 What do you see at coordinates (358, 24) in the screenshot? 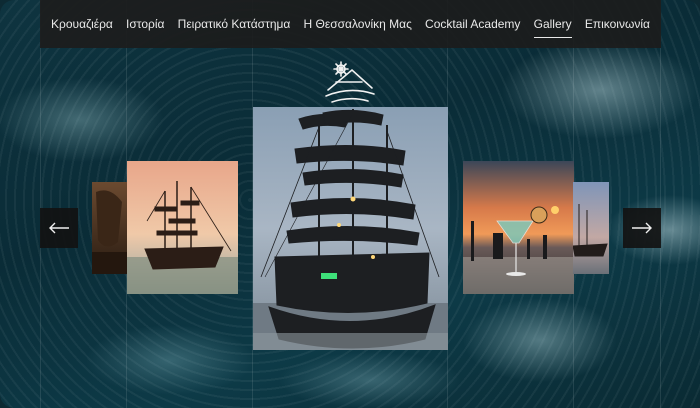
I see `nav-item-our-thessaloniki: Η Θεσσαλονίκη Μας` at bounding box center [358, 24].